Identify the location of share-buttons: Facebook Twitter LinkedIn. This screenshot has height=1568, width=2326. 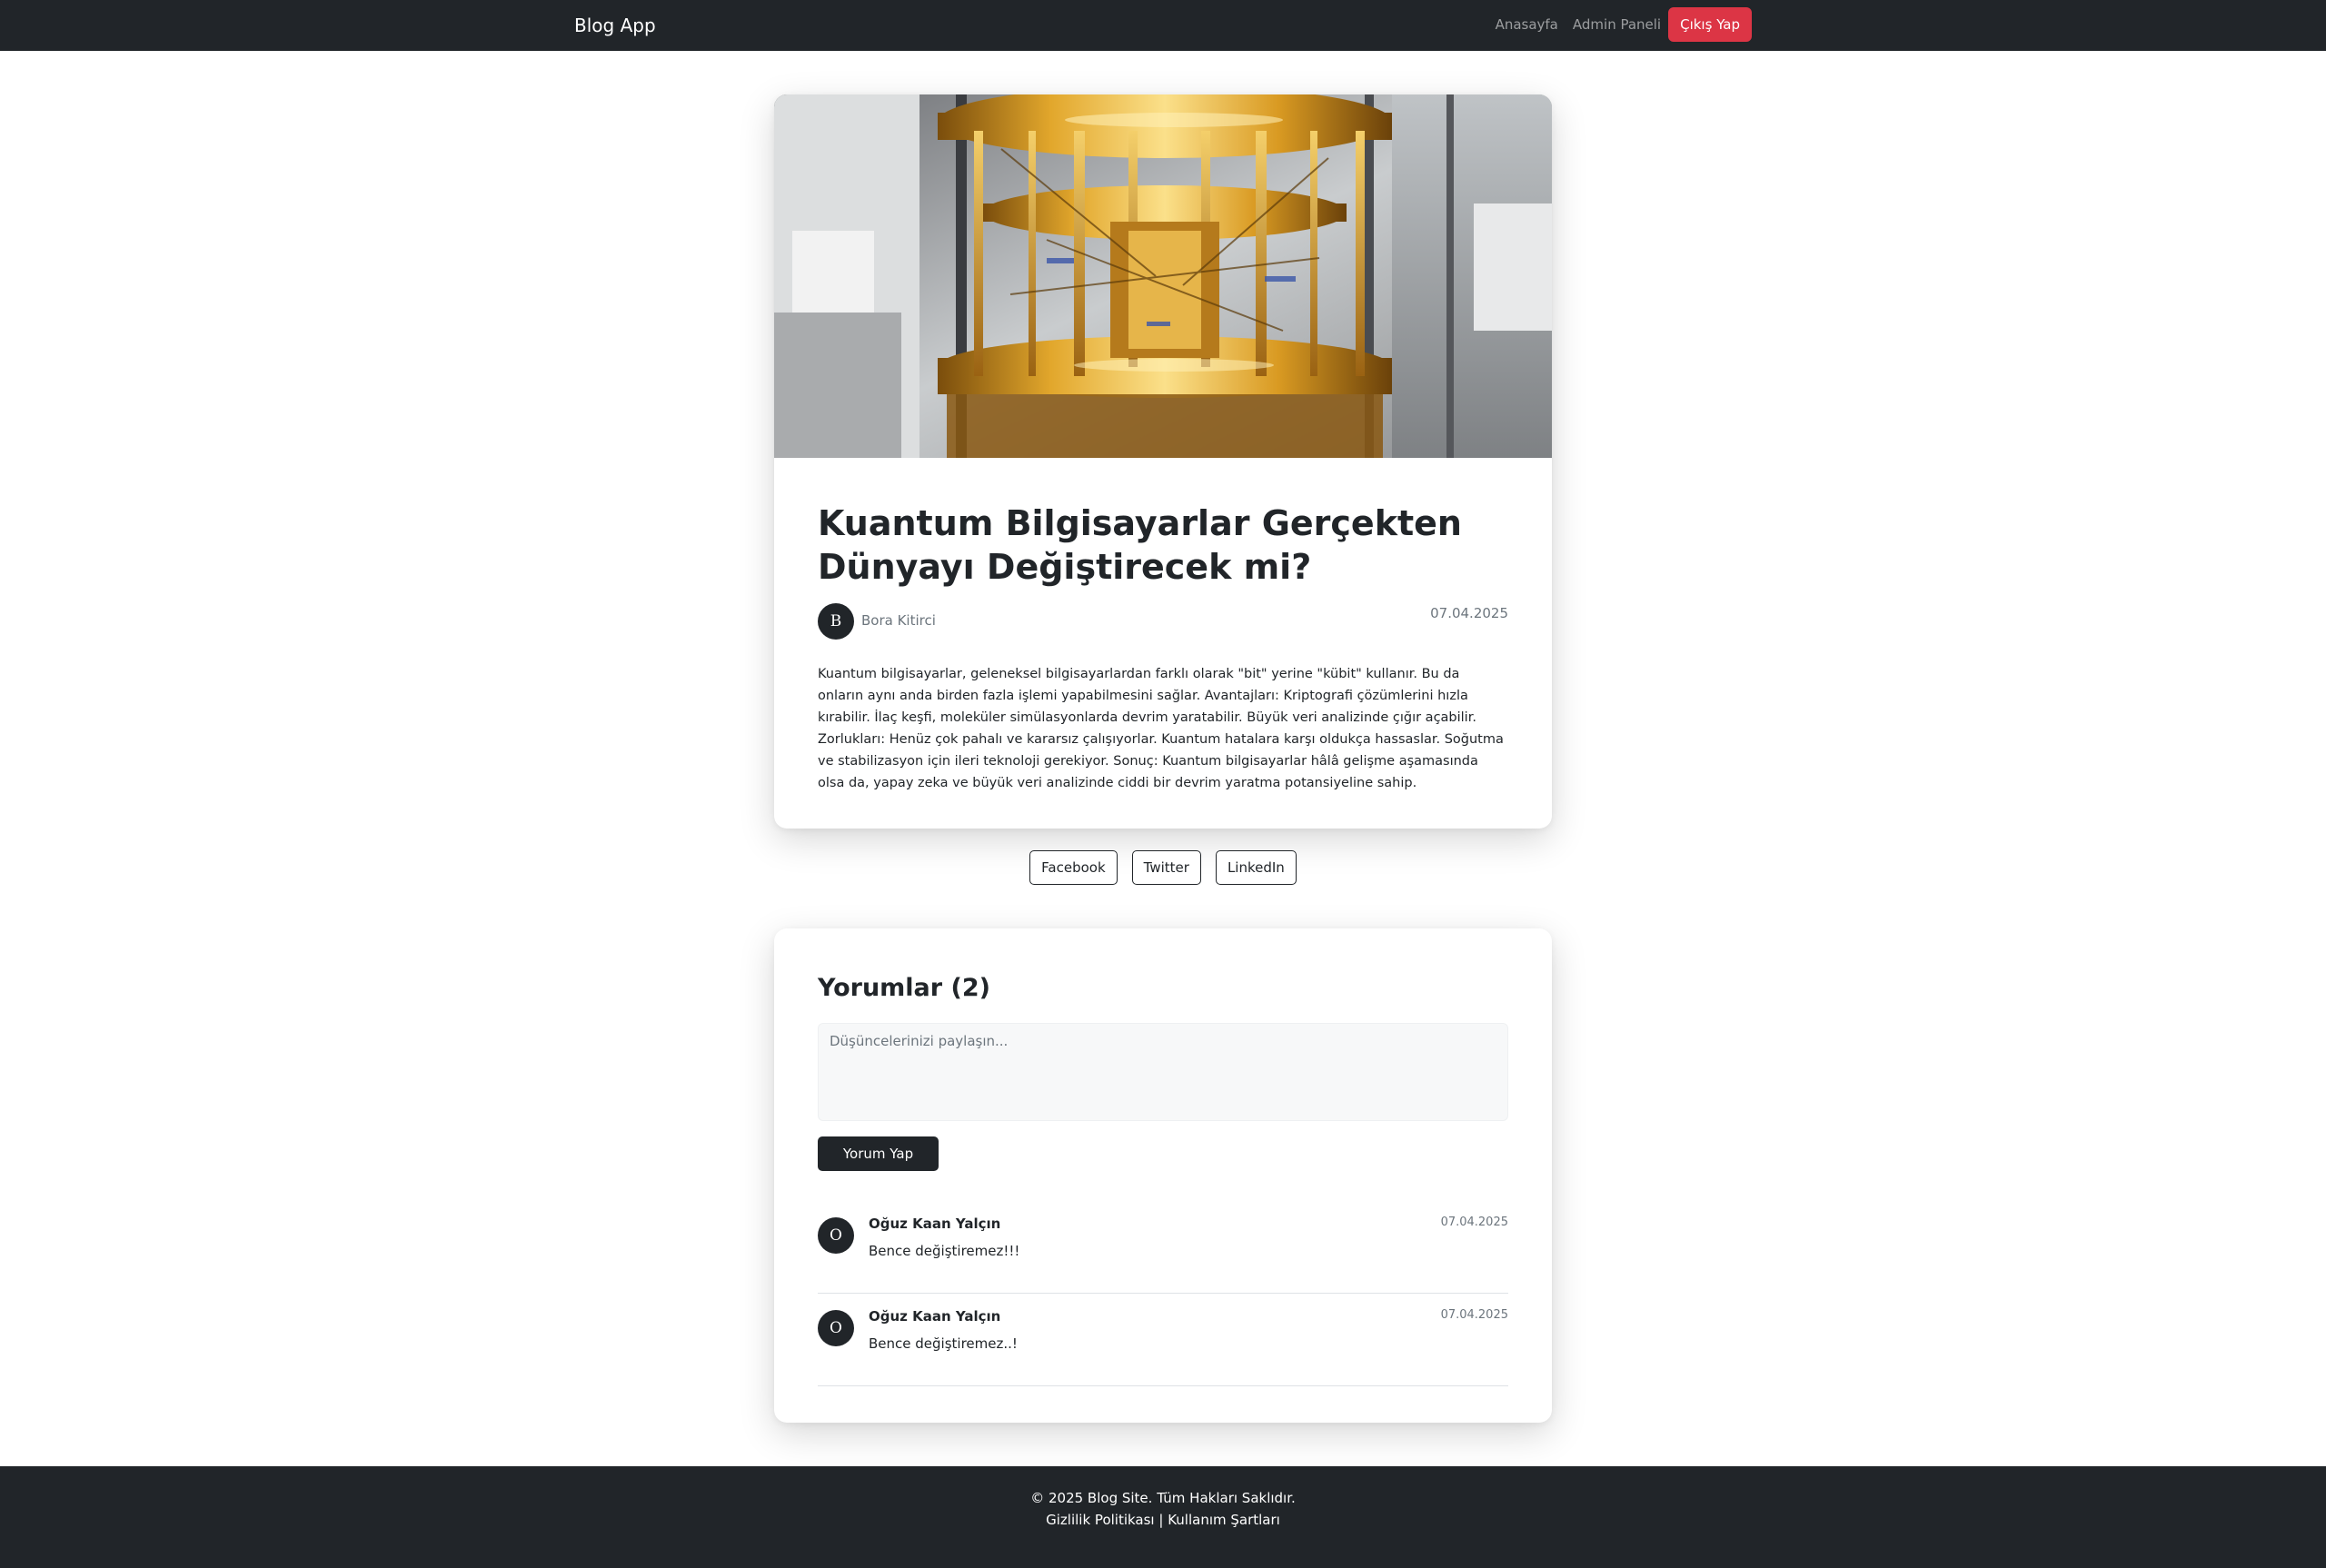
(1163, 867).